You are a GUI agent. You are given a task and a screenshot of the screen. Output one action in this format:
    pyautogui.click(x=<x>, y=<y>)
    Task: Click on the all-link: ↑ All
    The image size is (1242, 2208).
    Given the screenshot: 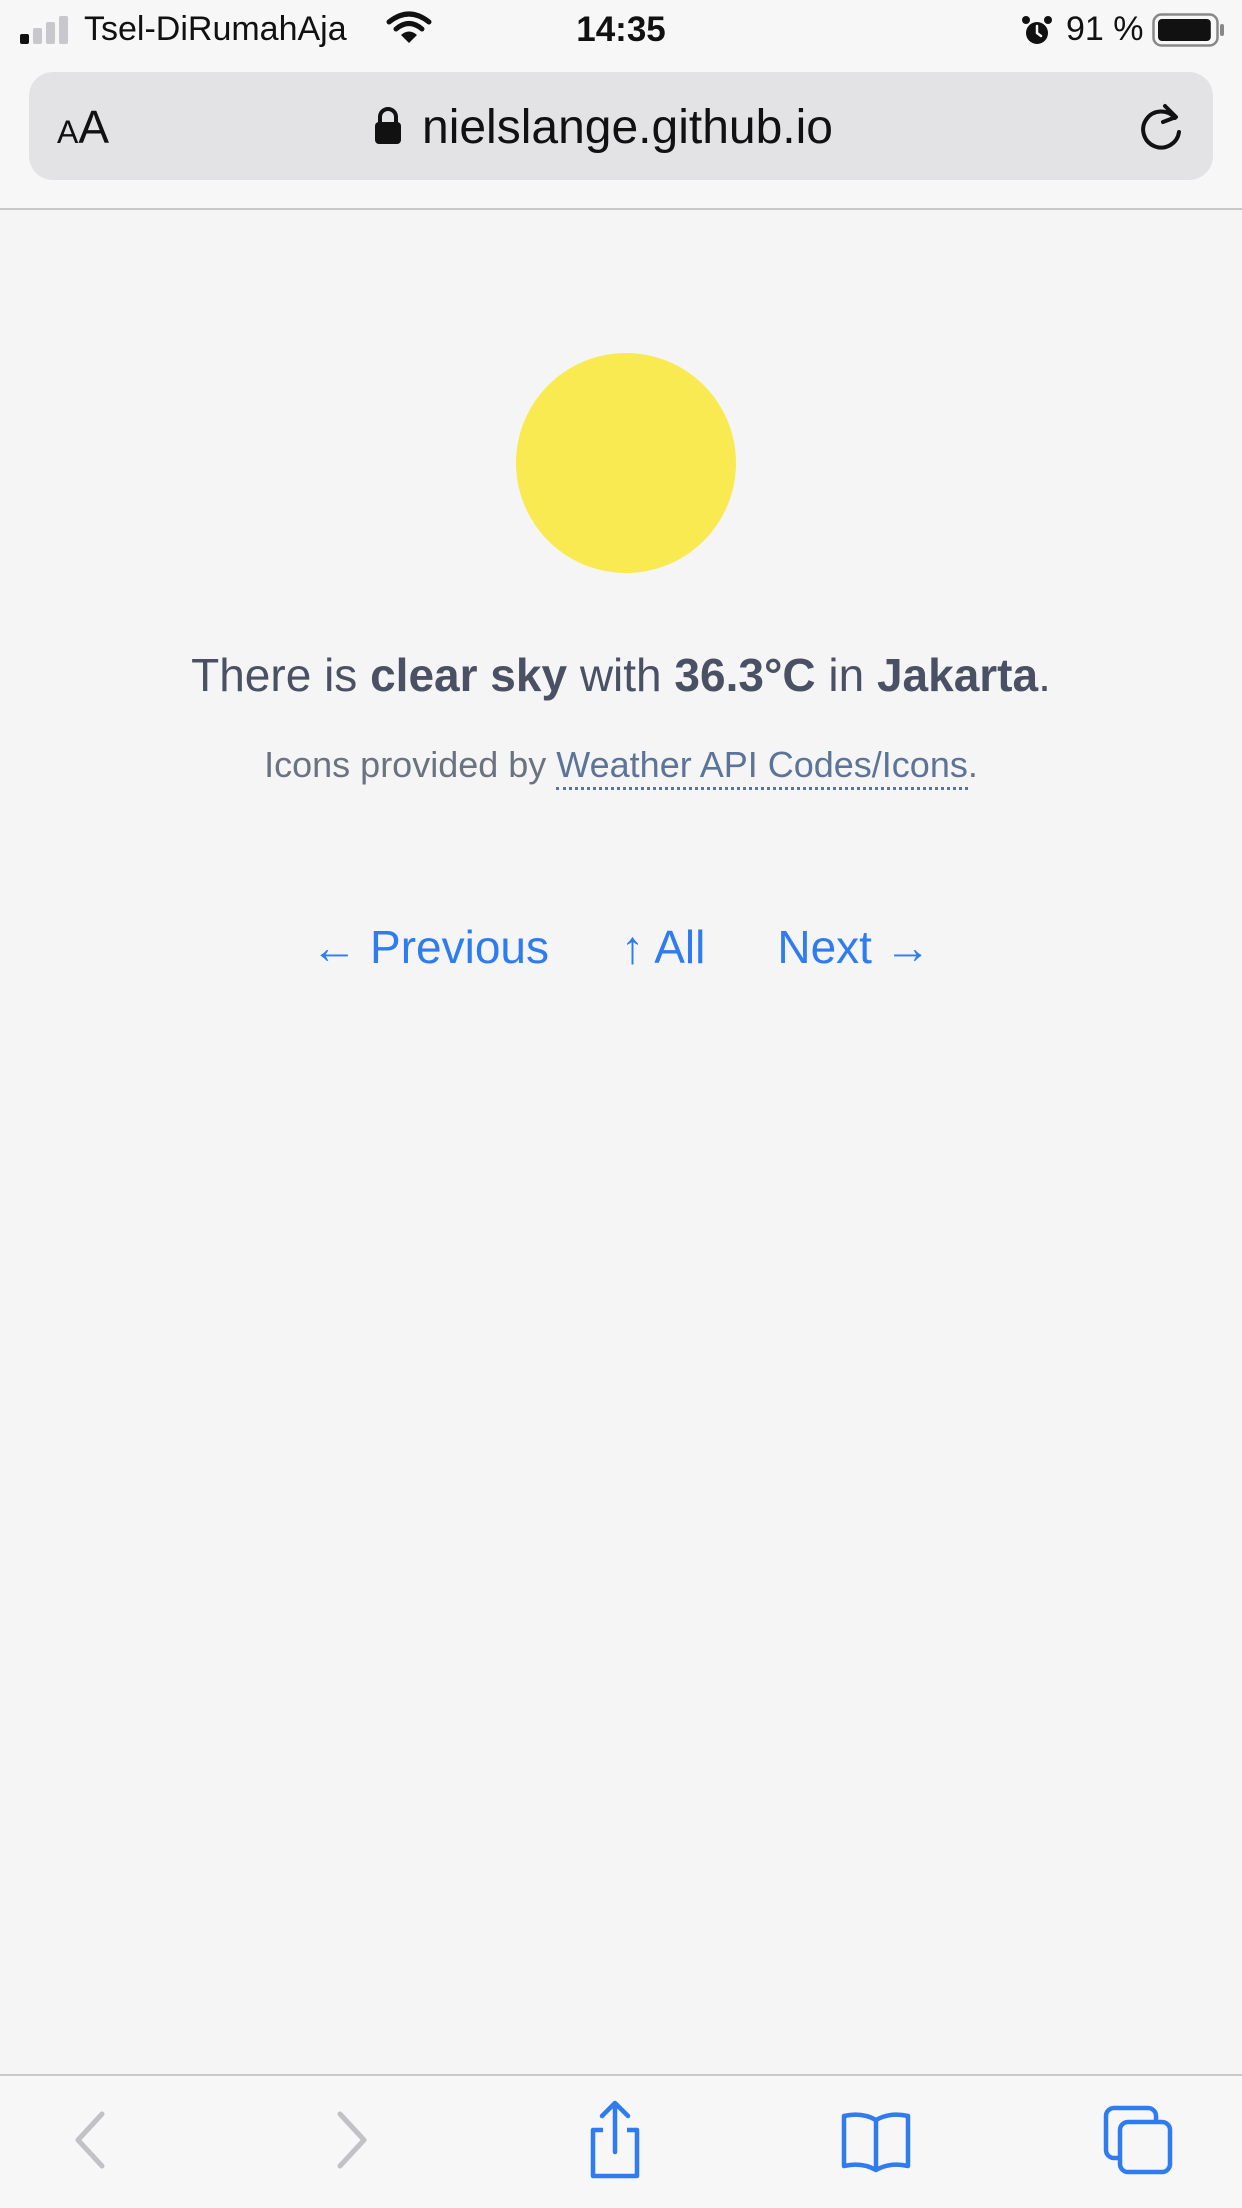 What is the action you would take?
    pyautogui.click(x=663, y=947)
    